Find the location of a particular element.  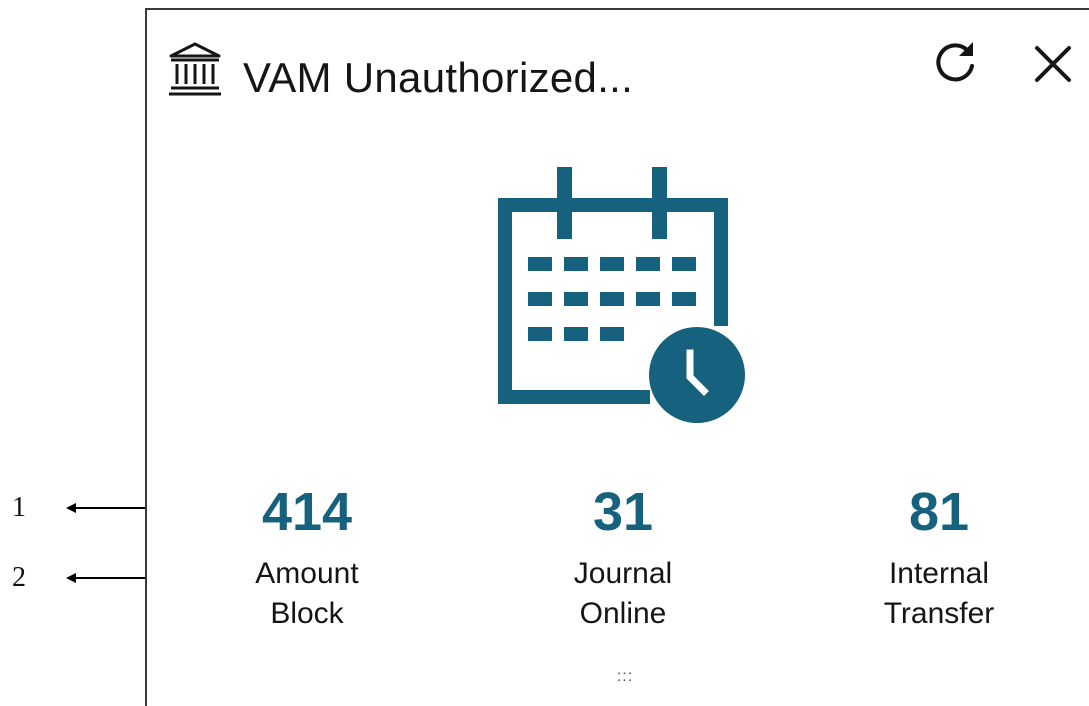

close-button is located at coordinates (1053, 64).